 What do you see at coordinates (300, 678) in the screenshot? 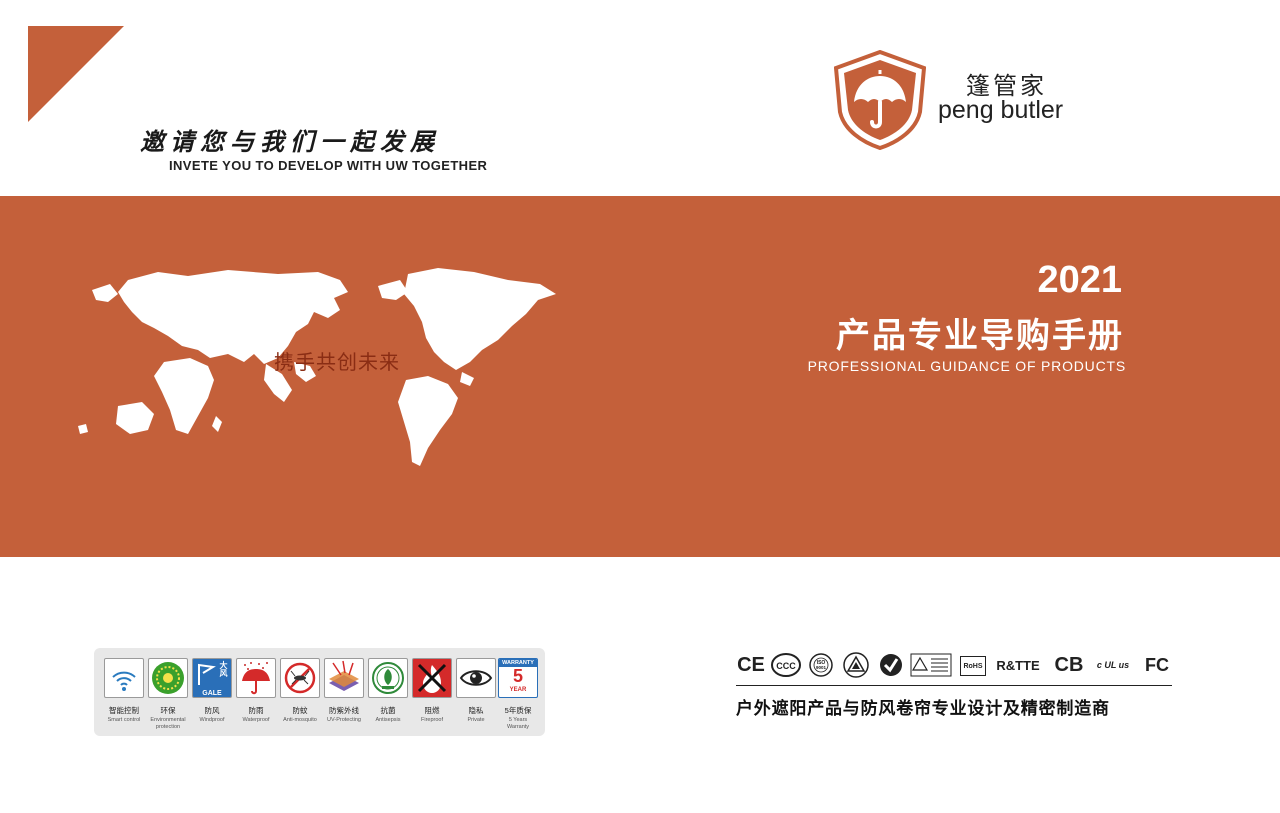
I see `anti-mosquito-icon` at bounding box center [300, 678].